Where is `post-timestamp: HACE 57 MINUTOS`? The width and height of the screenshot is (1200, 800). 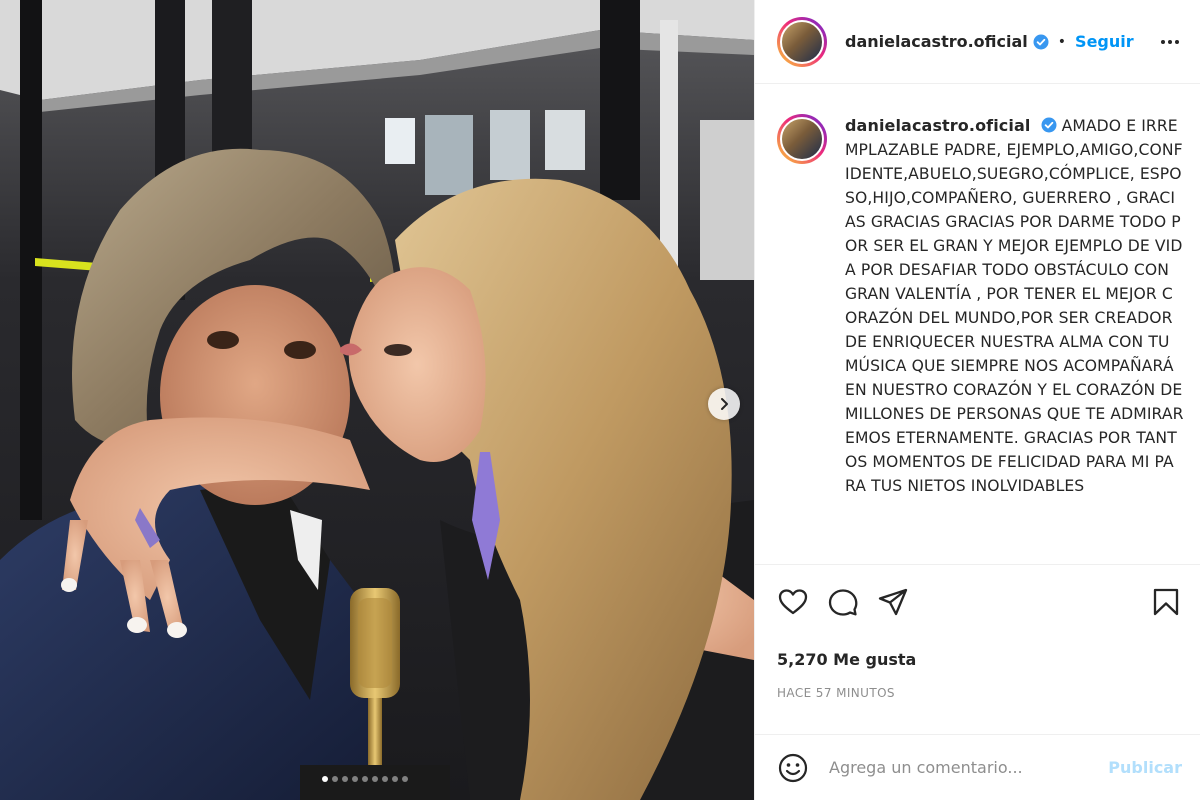 post-timestamp: HACE 57 MINUTOS is located at coordinates (977, 698).